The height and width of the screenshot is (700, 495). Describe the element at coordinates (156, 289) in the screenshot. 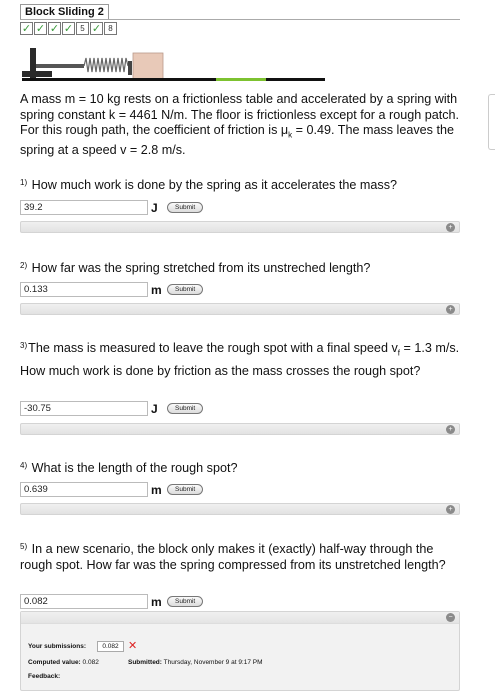

I see `unit-2: m` at that location.